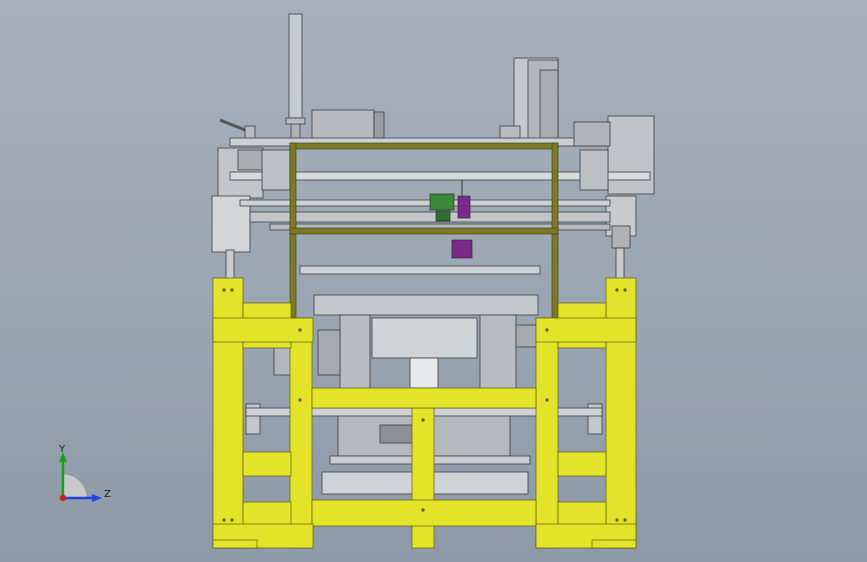  I want to click on z-axis-label: Z, so click(107, 494).